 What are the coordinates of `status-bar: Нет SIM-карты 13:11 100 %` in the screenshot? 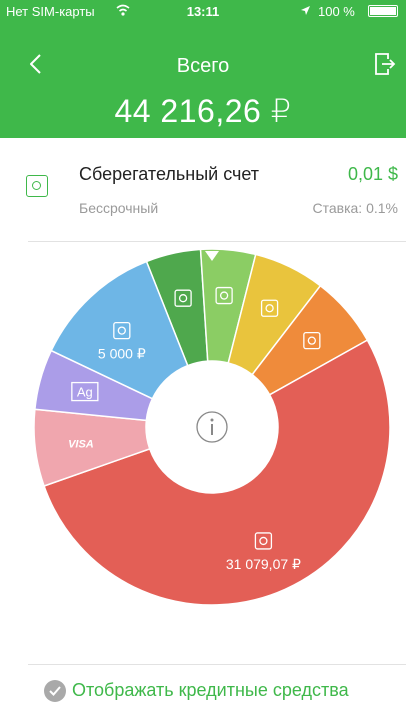 It's located at (203, 11).